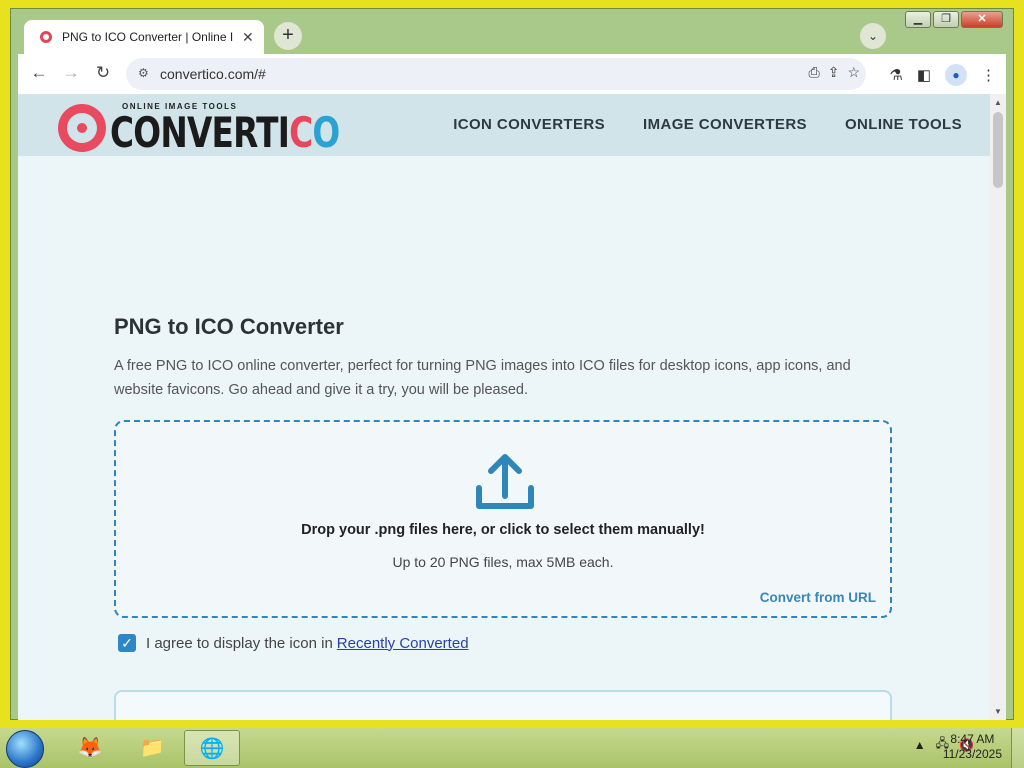  I want to click on scroll-thumb, so click(998, 150).